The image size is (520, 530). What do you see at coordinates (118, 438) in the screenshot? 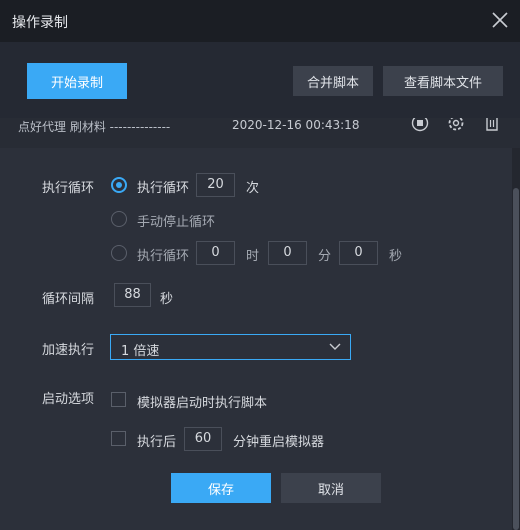
I see `restart-checkbox` at bounding box center [118, 438].